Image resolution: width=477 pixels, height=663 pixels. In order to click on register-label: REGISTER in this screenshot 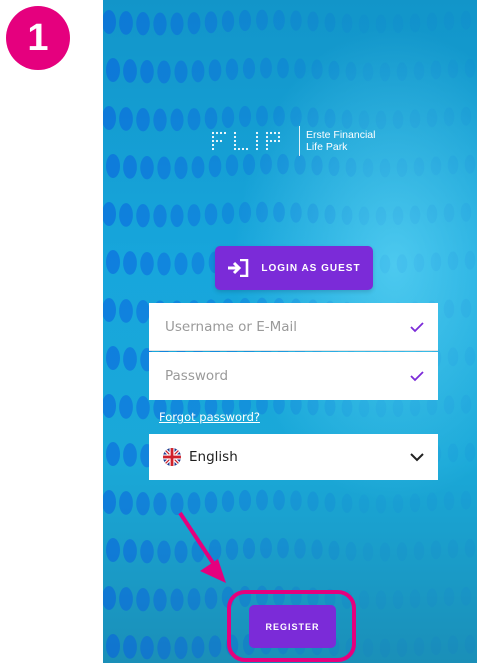, I will do `click(292, 626)`.